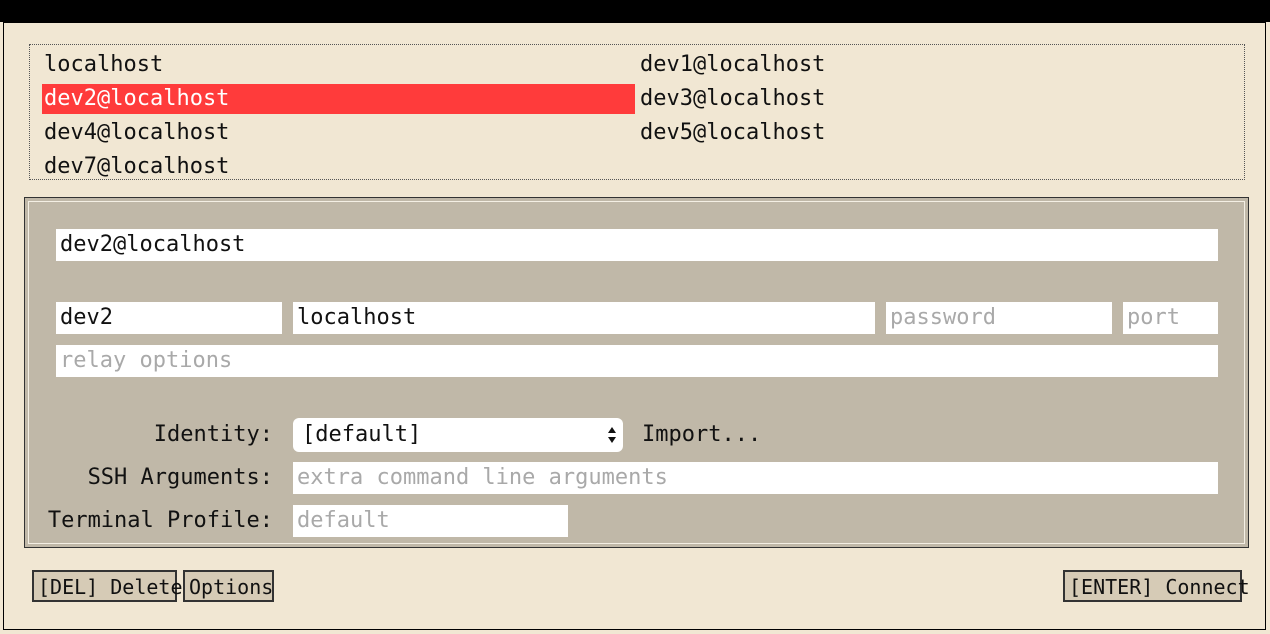  I want to click on host-list-item: dev1@localhost, so click(731, 65).